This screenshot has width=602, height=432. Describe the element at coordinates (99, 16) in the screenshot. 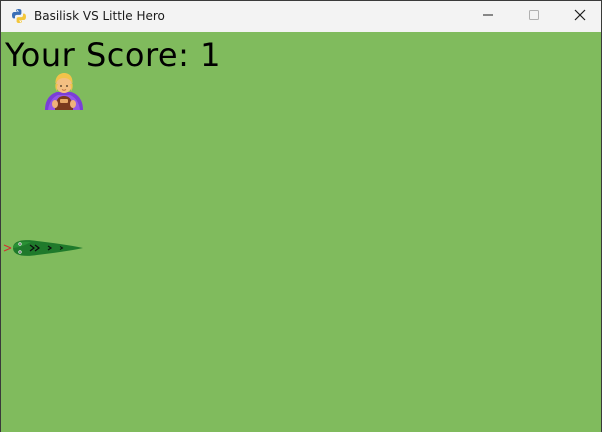

I see `window-title: Basilisk VS Little Hero` at that location.